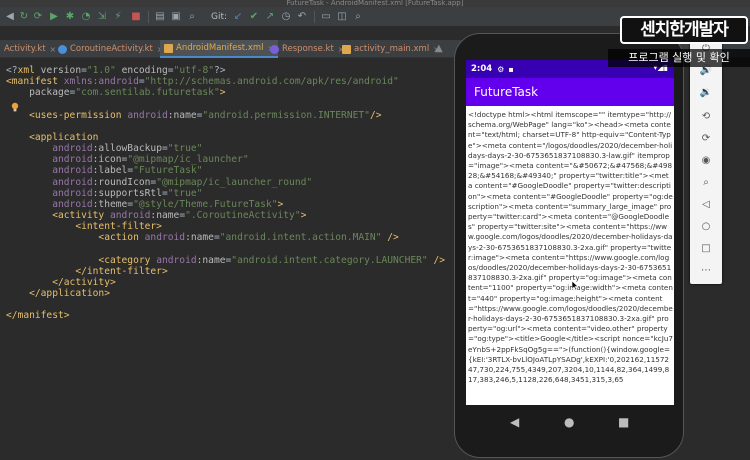 Image resolution: width=750 pixels, height=460 pixels. I want to click on settings-icon: ⚙, so click(501, 69).